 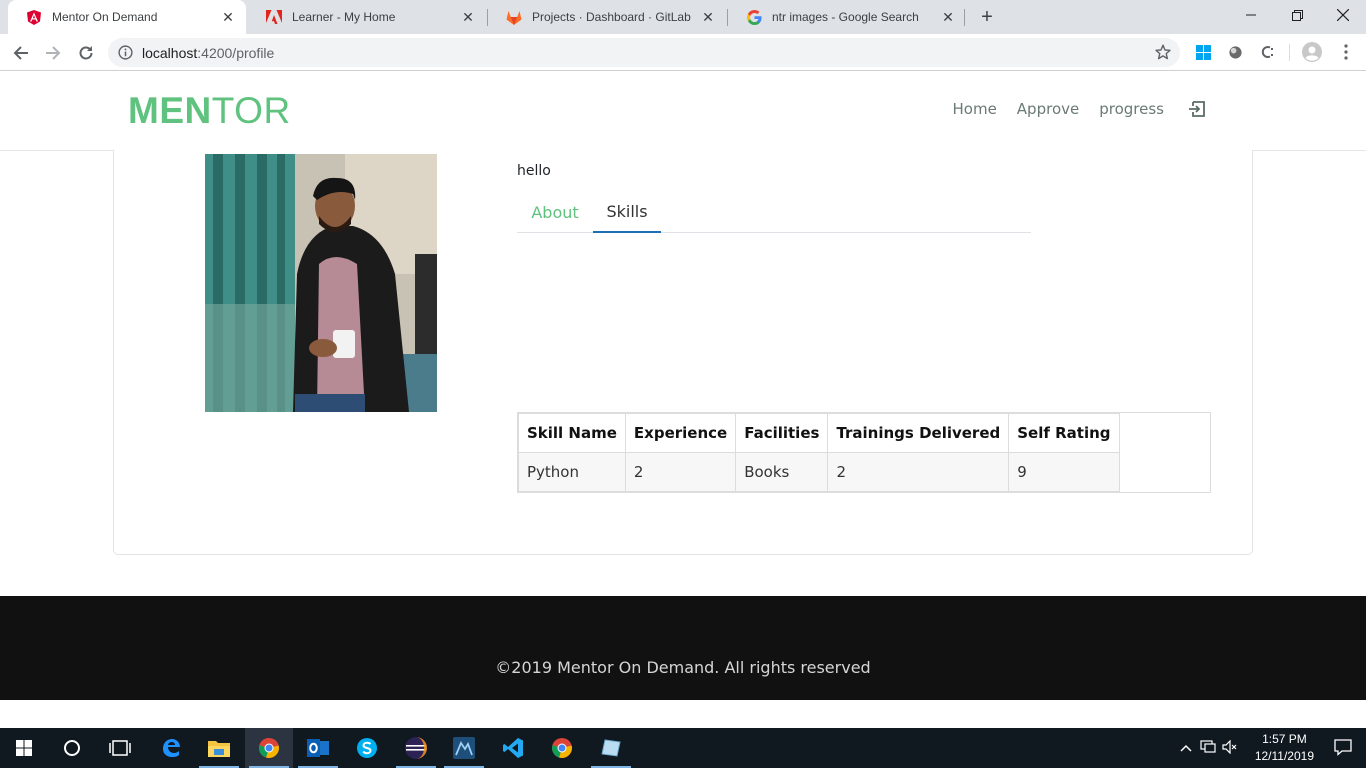 I want to click on vscode-icon, so click(x=513, y=748).